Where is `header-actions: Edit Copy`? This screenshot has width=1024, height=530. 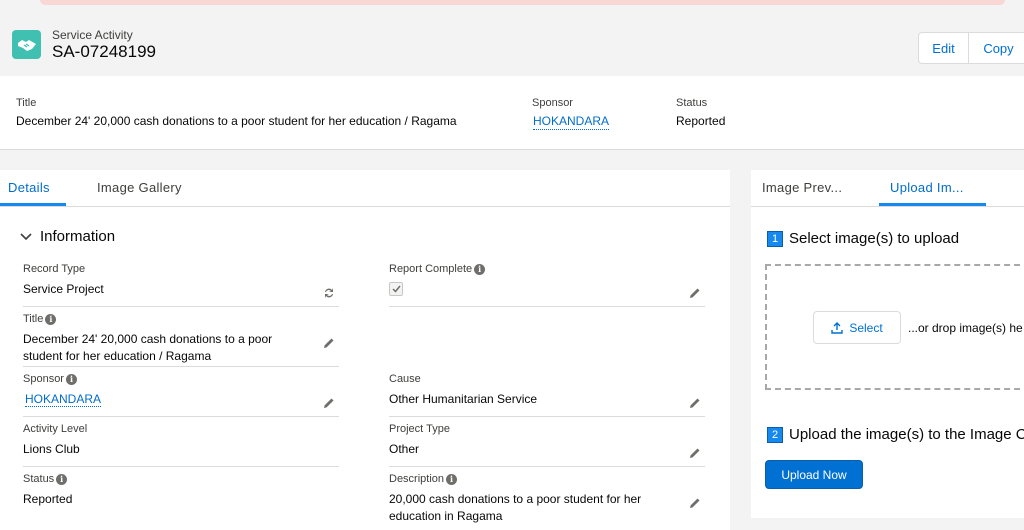
header-actions: Edit Copy is located at coordinates (971, 48).